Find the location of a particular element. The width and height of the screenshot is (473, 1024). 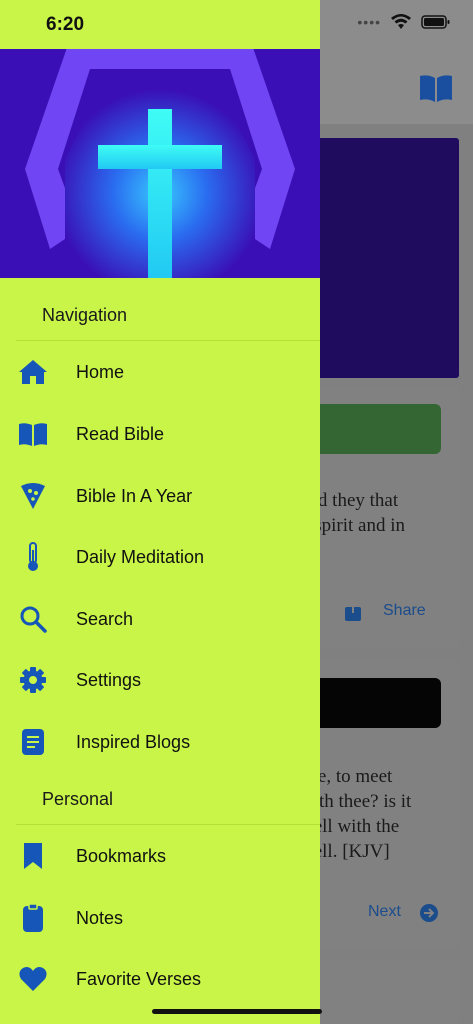

section-title-personal: Personal is located at coordinates (78, 799).